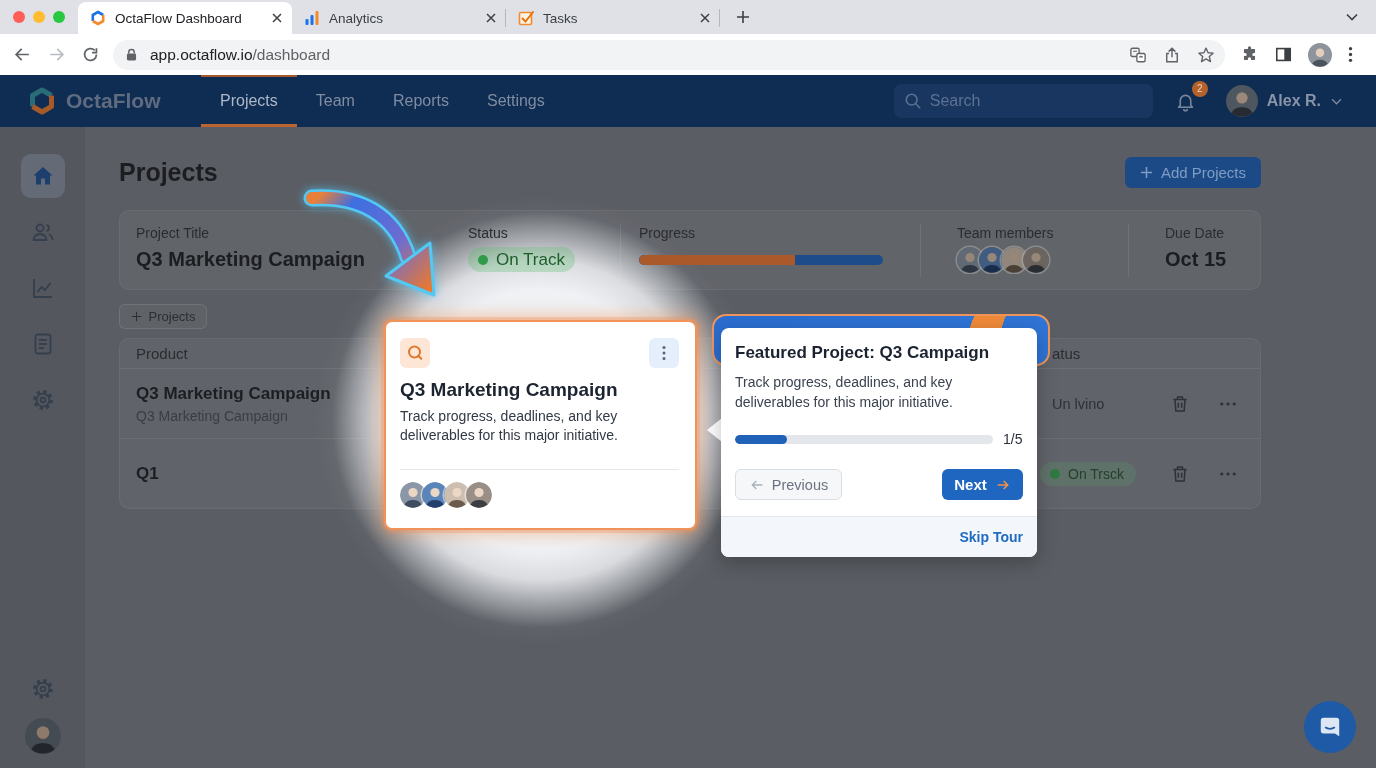 This screenshot has height=768, width=1376. What do you see at coordinates (42, 400) in the screenshot?
I see `settings-icon` at bounding box center [42, 400].